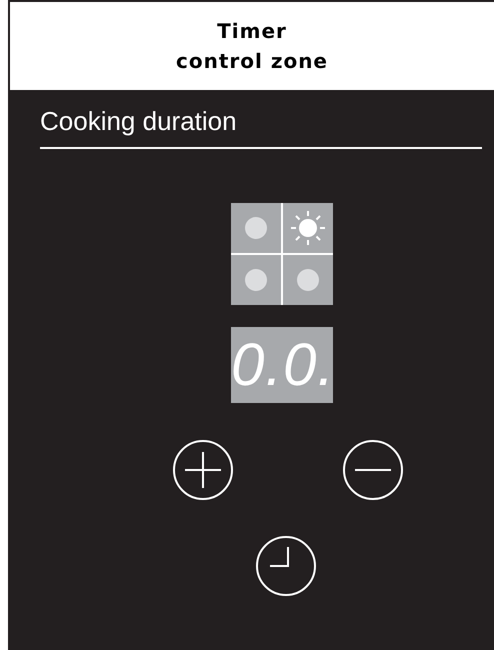 This screenshot has height=650, width=494. I want to click on minus-button, so click(373, 470).